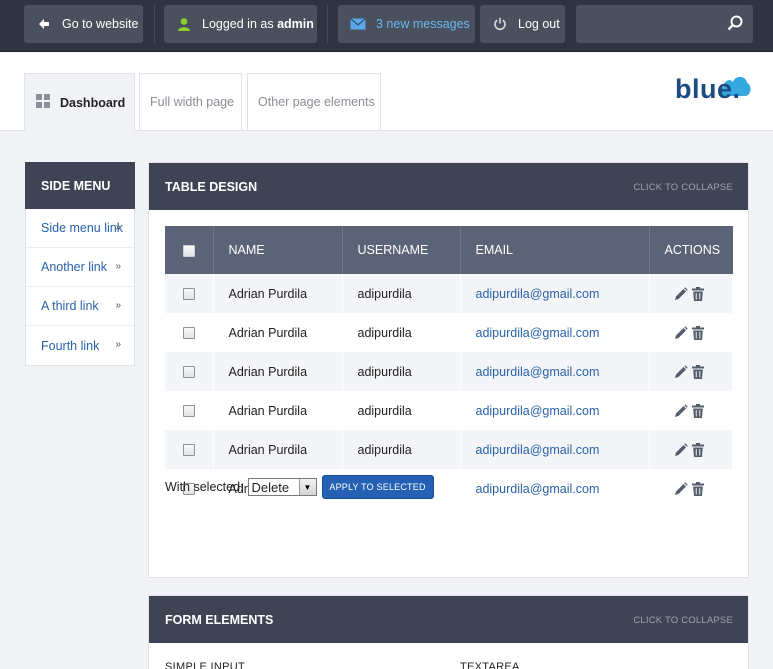 This screenshot has height=669, width=773. What do you see at coordinates (100, 24) in the screenshot?
I see `go-to-website-label: Go to website` at bounding box center [100, 24].